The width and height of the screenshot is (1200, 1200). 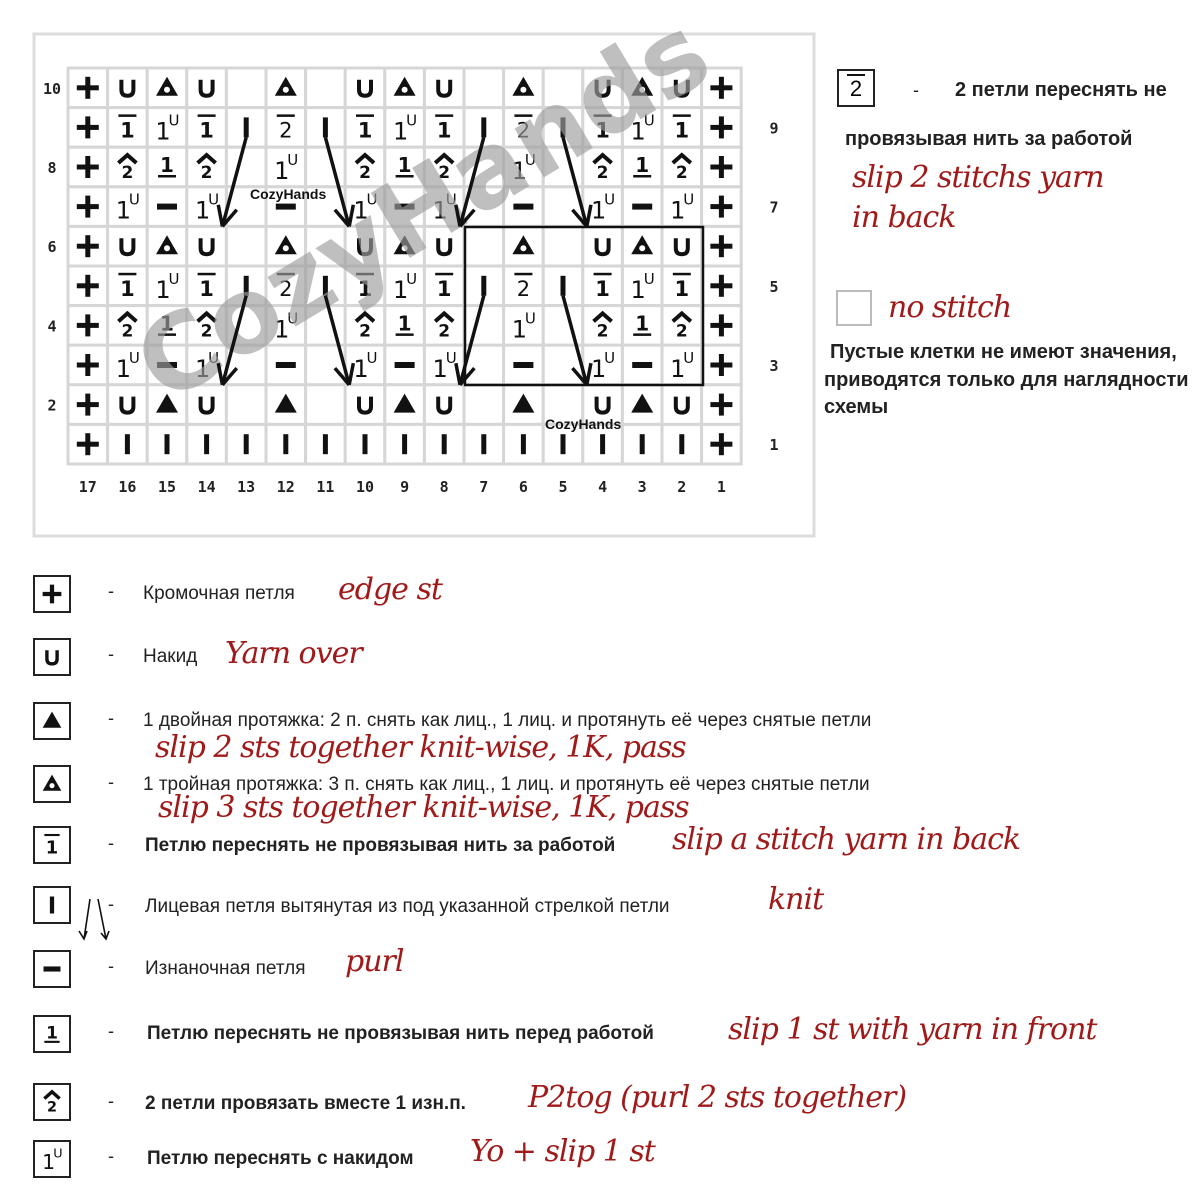 I want to click on chart-cell-slip-front: 1, so click(x=167, y=167).